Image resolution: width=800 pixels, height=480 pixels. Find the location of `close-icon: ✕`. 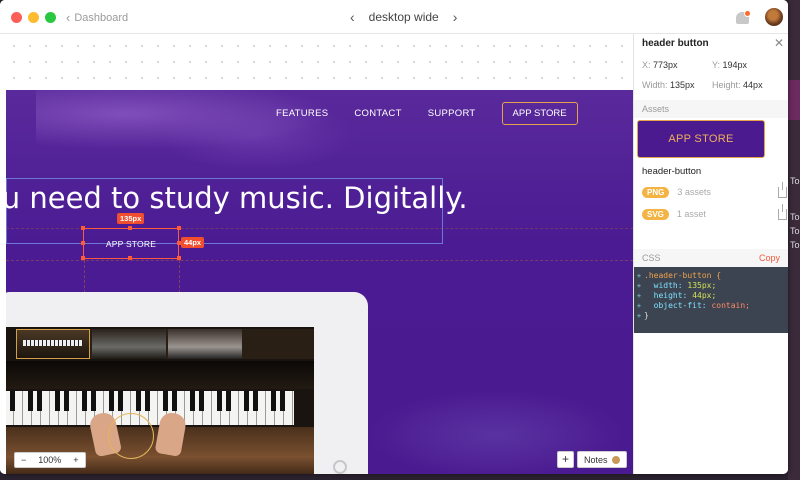

close-icon: ✕ is located at coordinates (779, 43).